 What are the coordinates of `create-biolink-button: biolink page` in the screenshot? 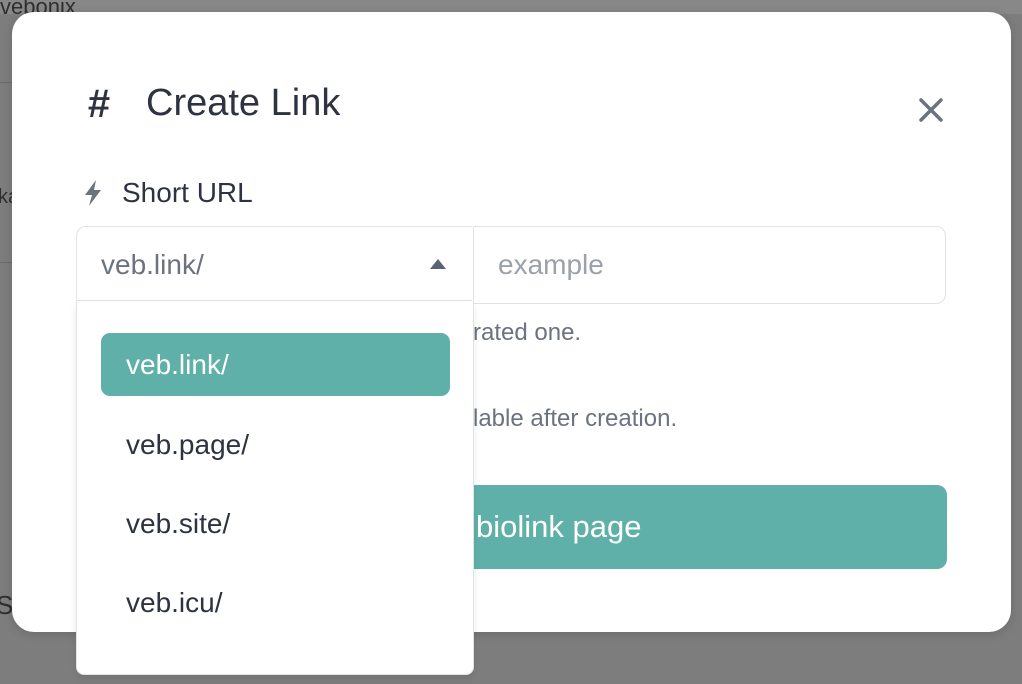 It's located at (699, 527).